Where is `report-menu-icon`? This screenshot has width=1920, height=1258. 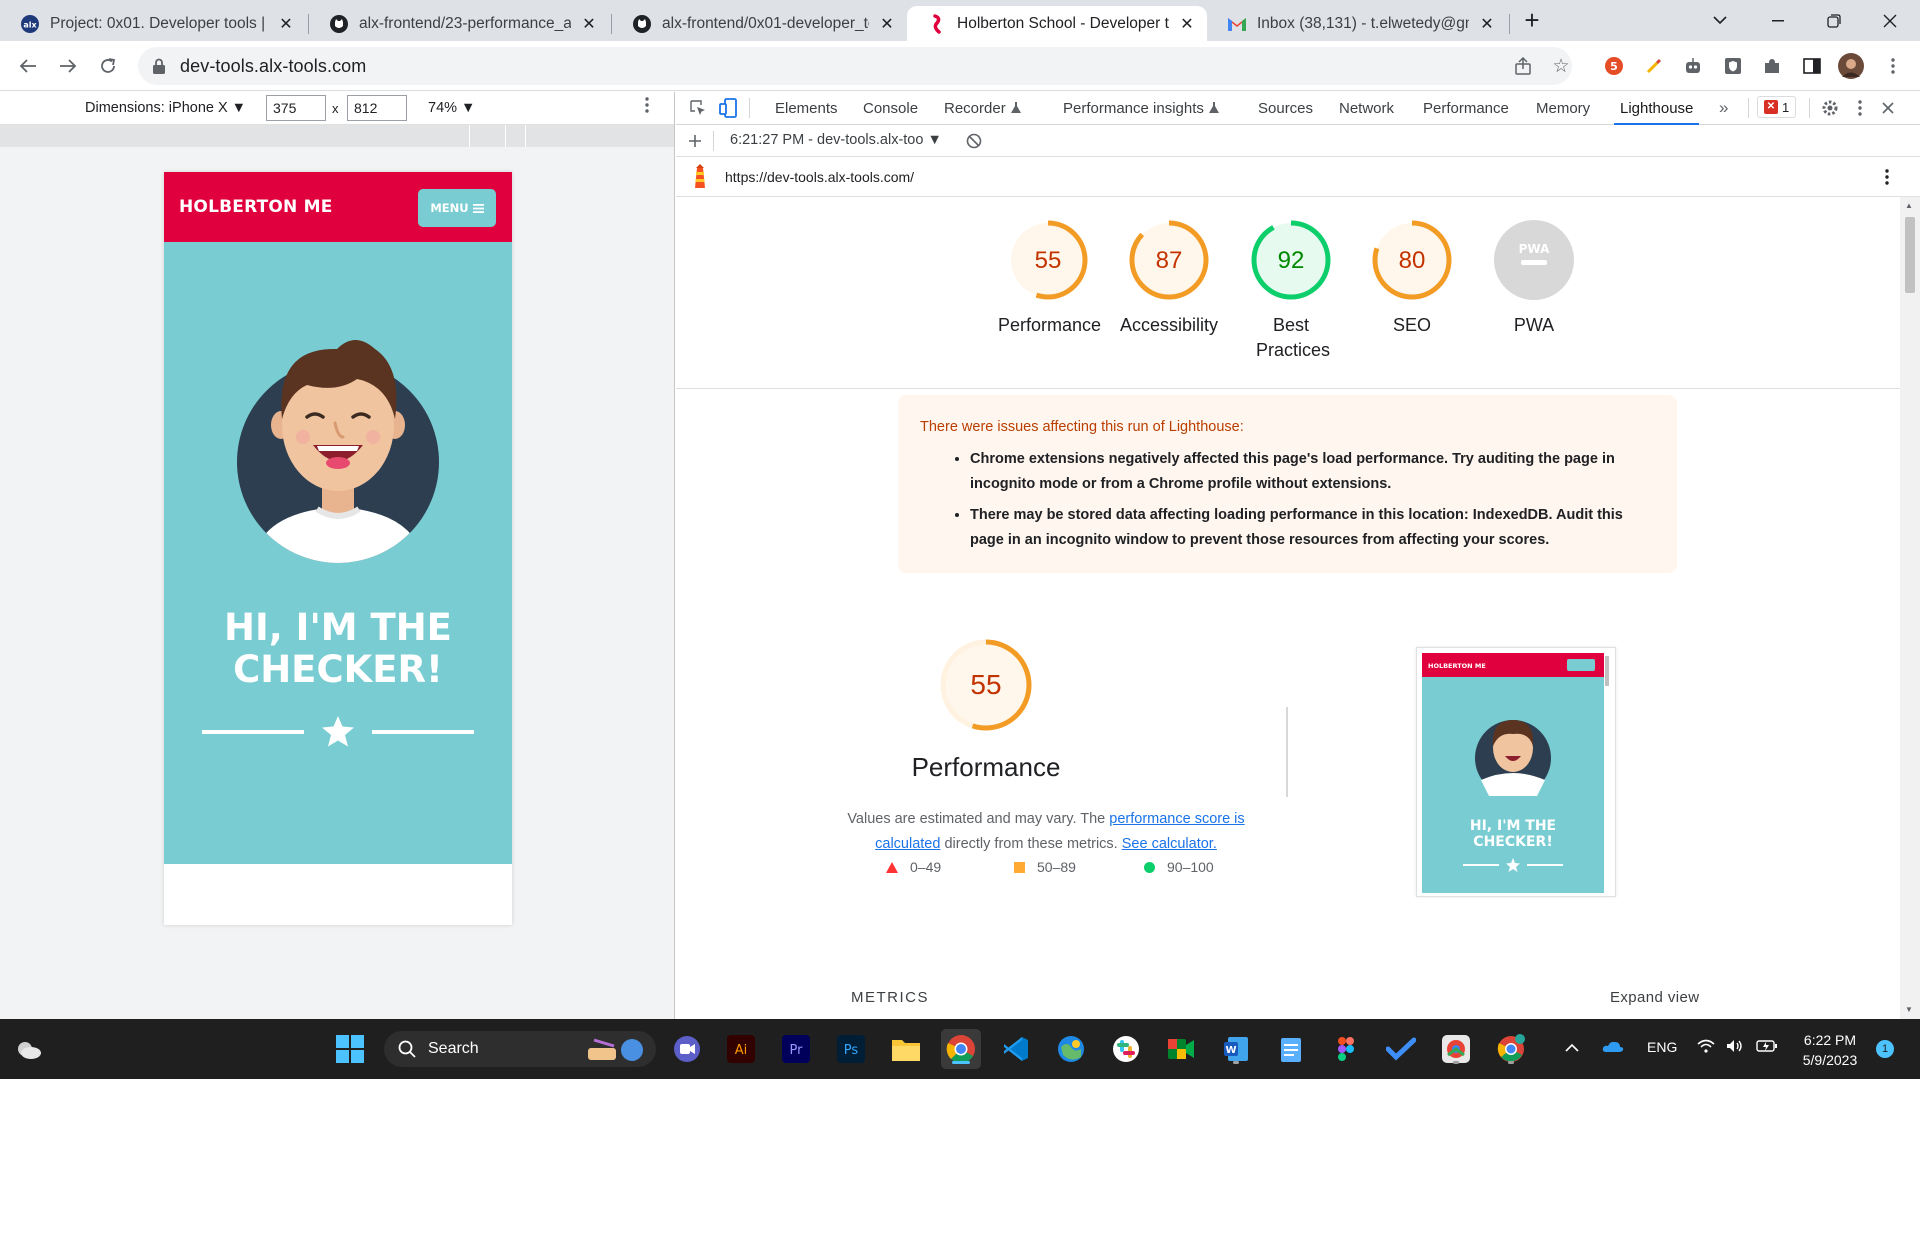
report-menu-icon is located at coordinates (1887, 178).